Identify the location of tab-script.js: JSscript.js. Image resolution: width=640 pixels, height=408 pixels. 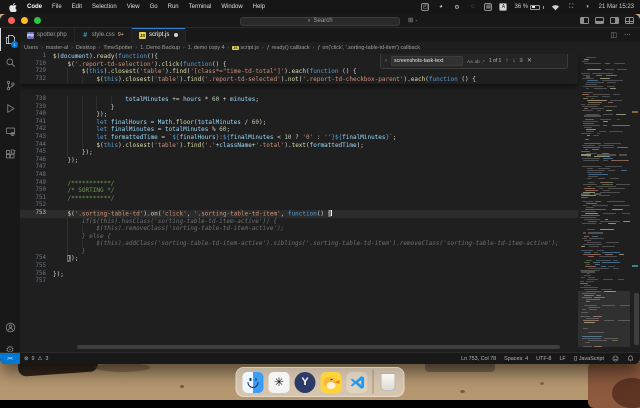
(159, 35).